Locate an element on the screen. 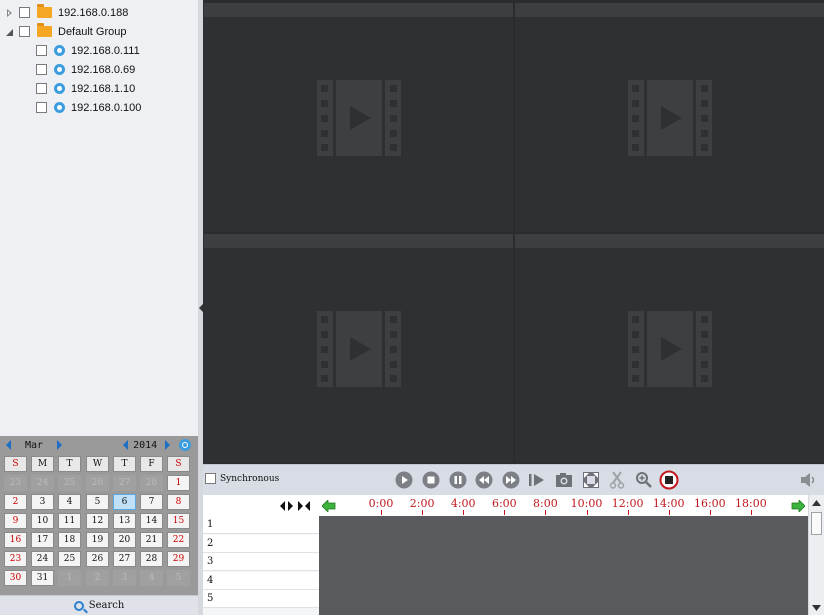 This screenshot has height=615, width=824. calendar-day: 31 is located at coordinates (42, 578).